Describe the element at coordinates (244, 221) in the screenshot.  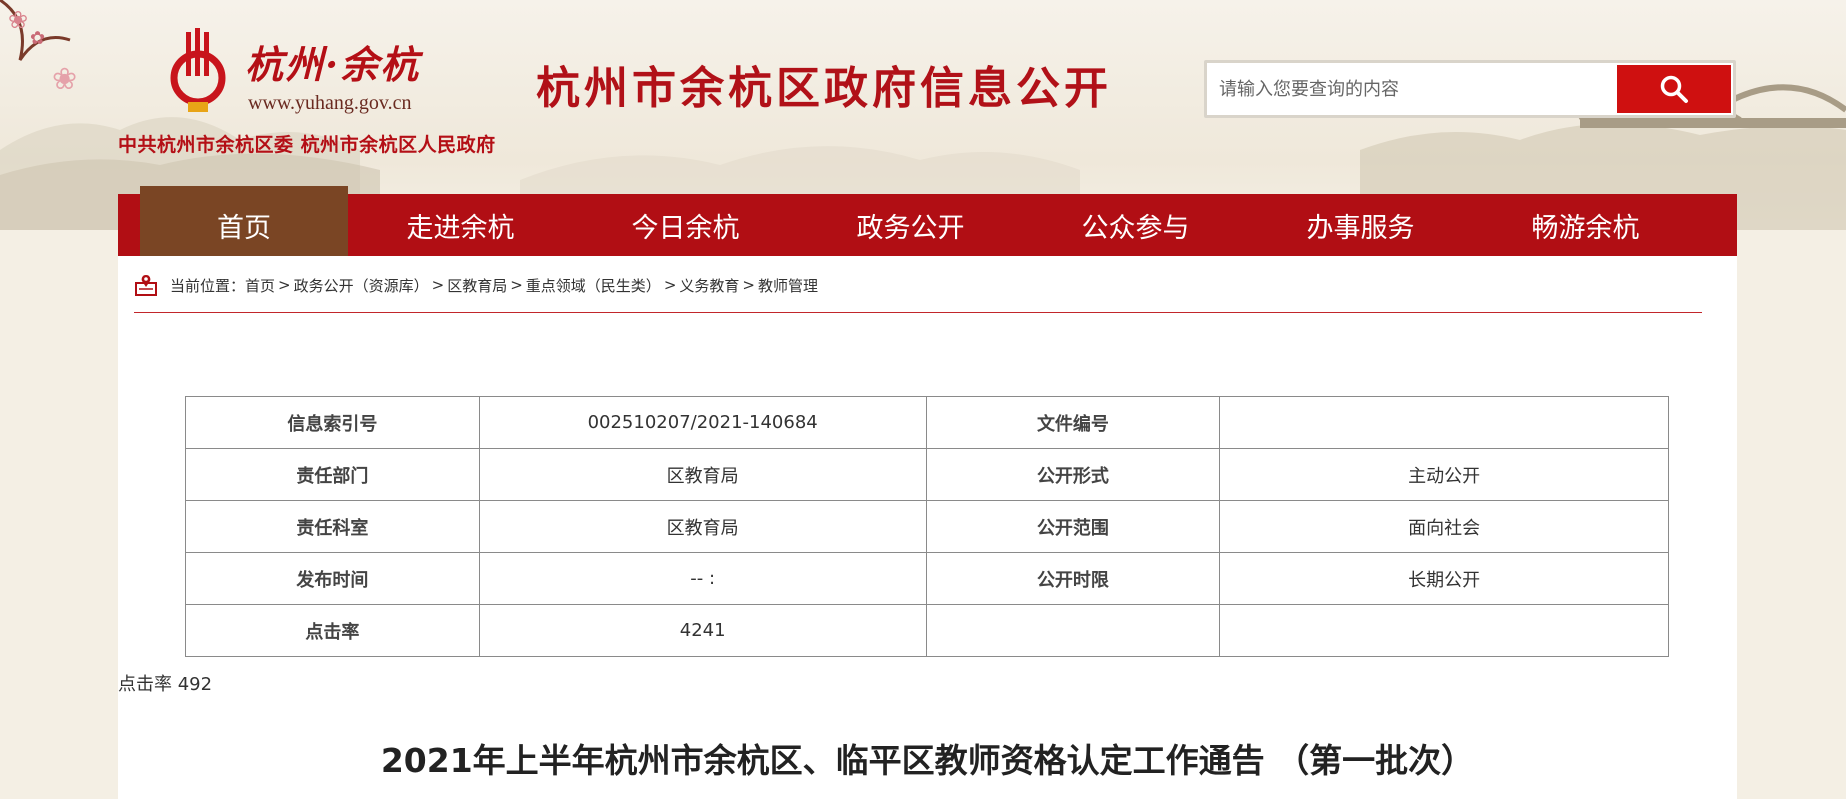
I see `nav-item-home: 首页` at that location.